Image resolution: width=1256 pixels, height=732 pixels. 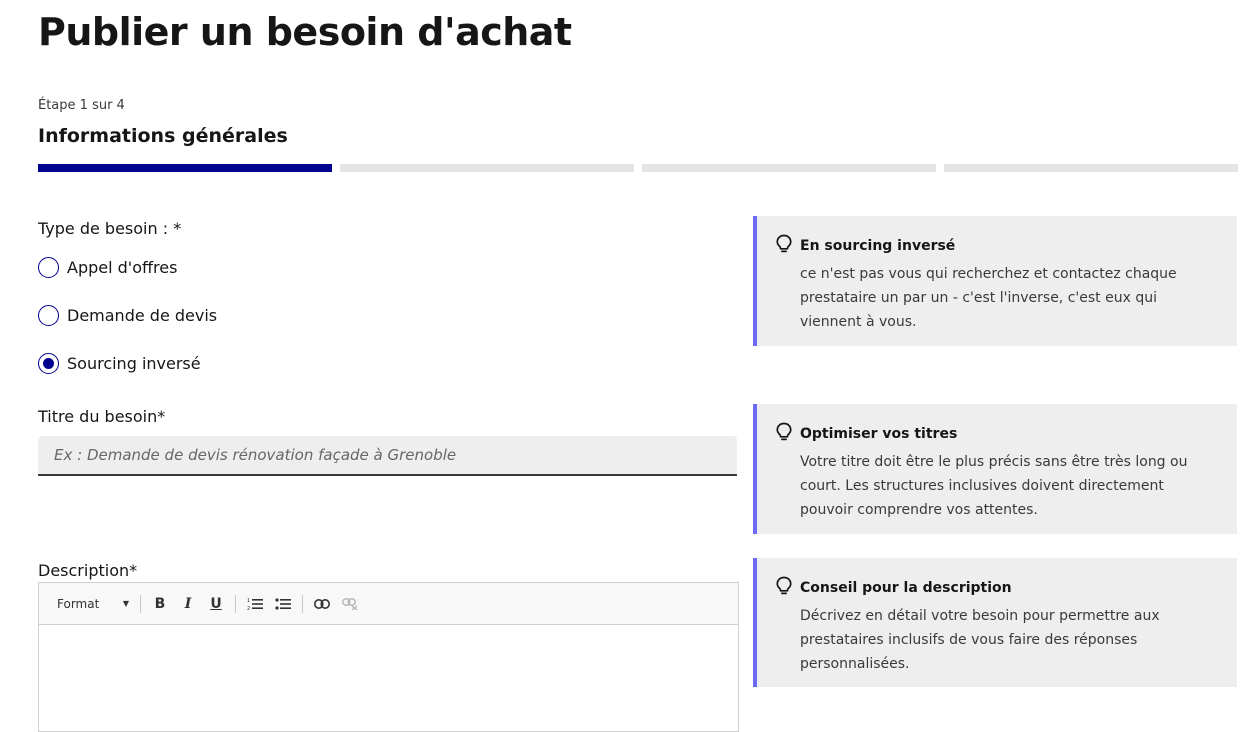 I want to click on radio-demande-de-devis: Demande de devis, so click(x=127, y=315).